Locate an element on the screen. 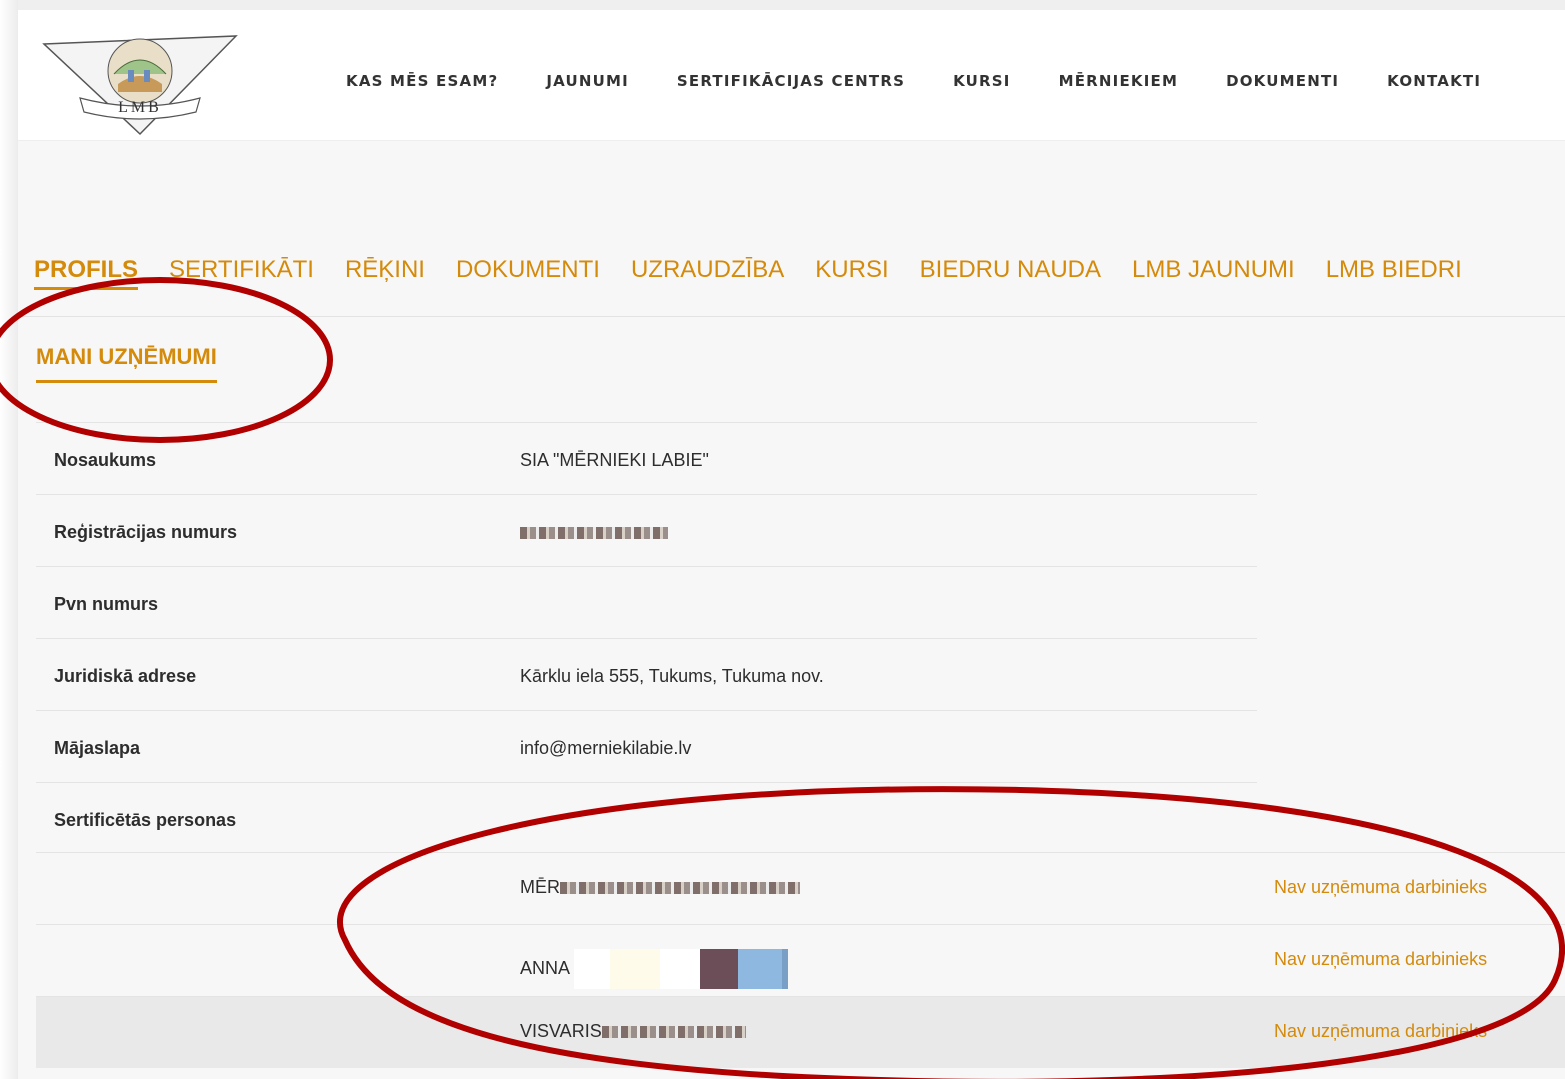  table-row: Pvn numurs is located at coordinates (646, 602).